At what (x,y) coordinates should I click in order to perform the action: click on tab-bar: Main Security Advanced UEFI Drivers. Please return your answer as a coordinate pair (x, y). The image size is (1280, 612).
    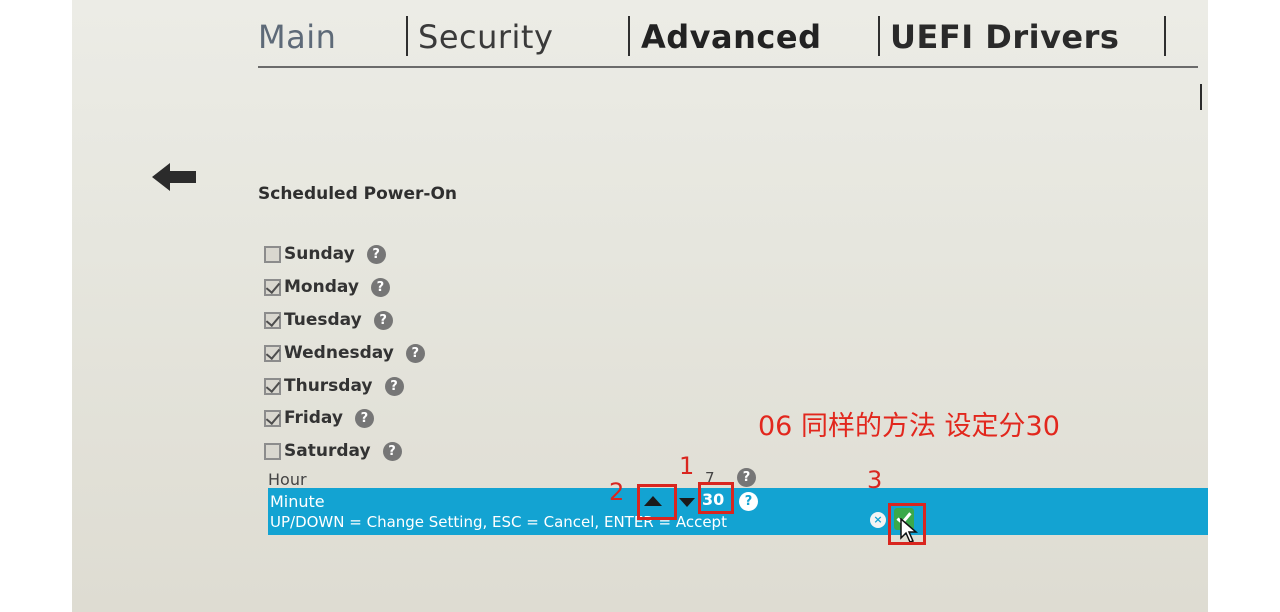
    Looking at the image, I should click on (728, 40).